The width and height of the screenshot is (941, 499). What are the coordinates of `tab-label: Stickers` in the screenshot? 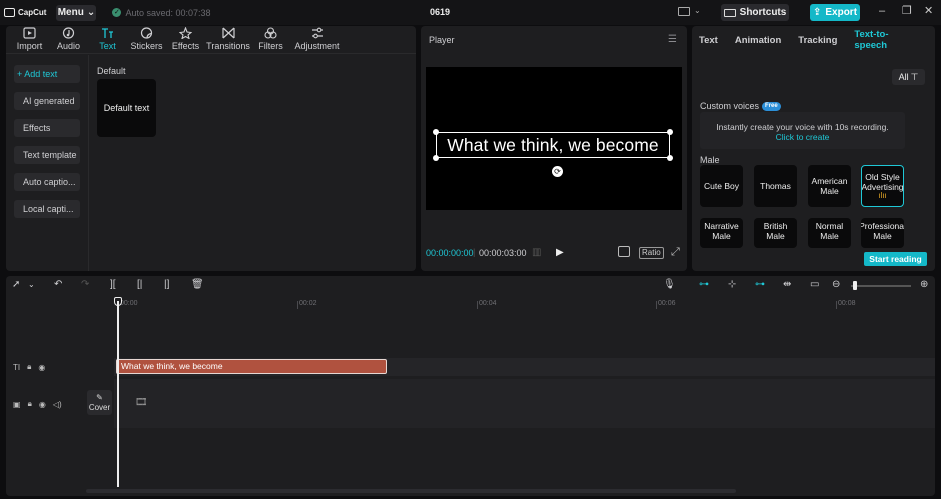 It's located at (146, 46).